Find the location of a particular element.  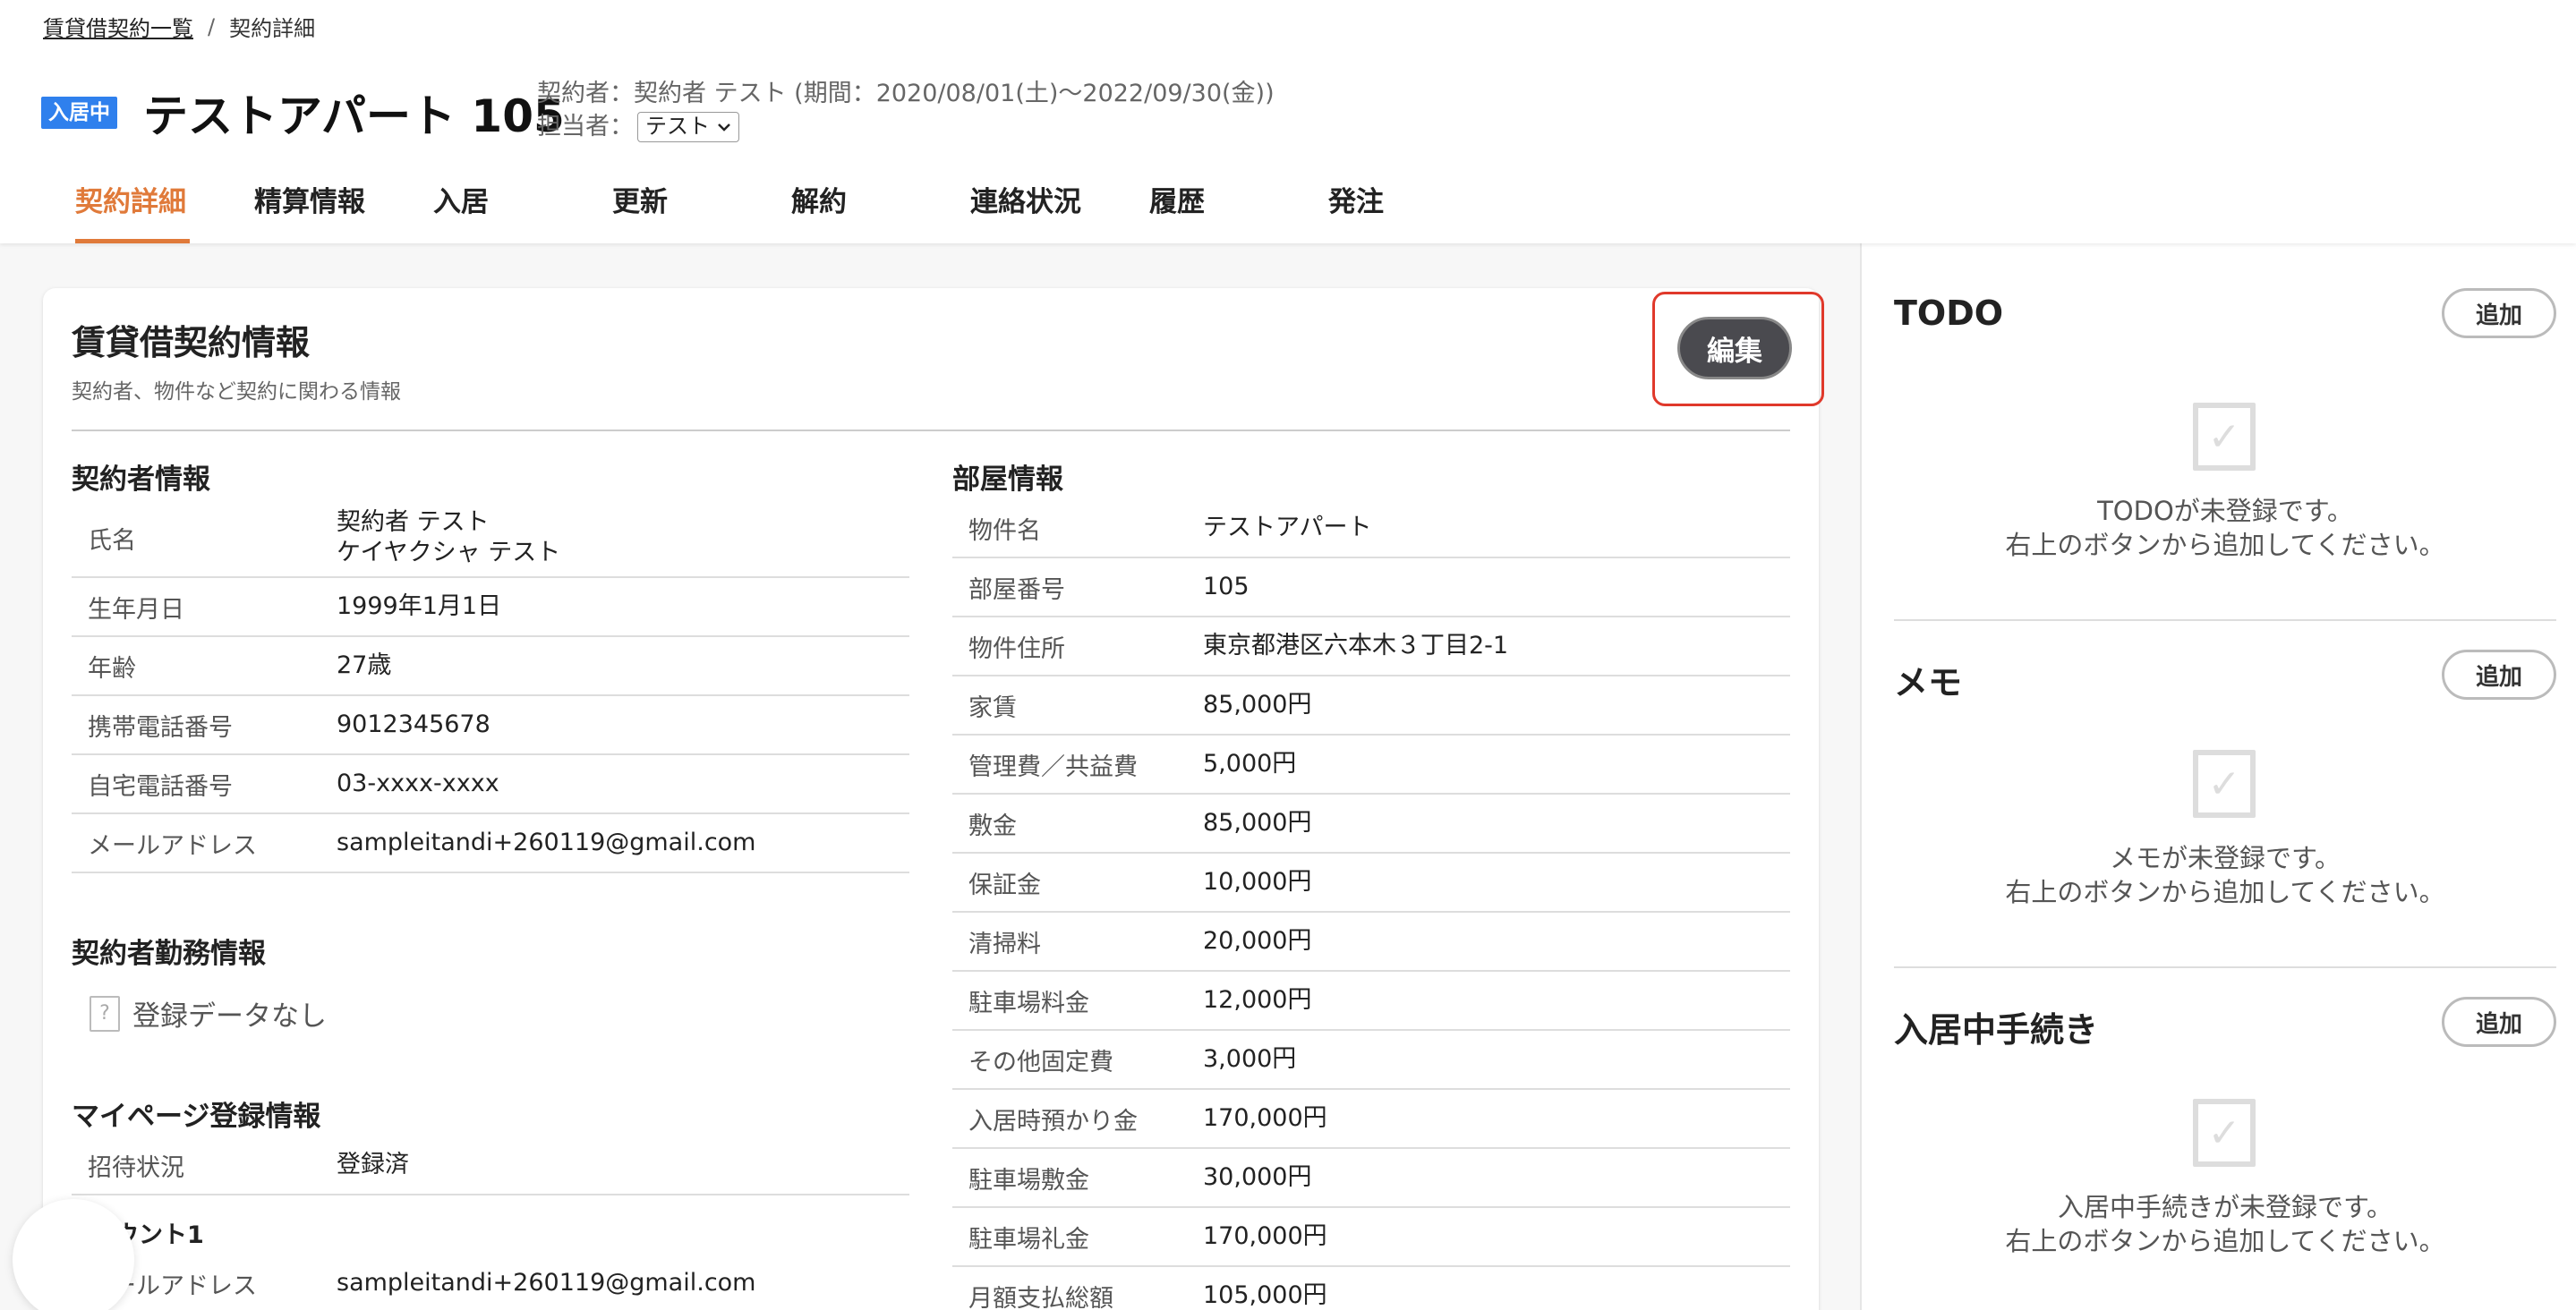

table-row: 部屋番号 105 is located at coordinates (1371, 588).